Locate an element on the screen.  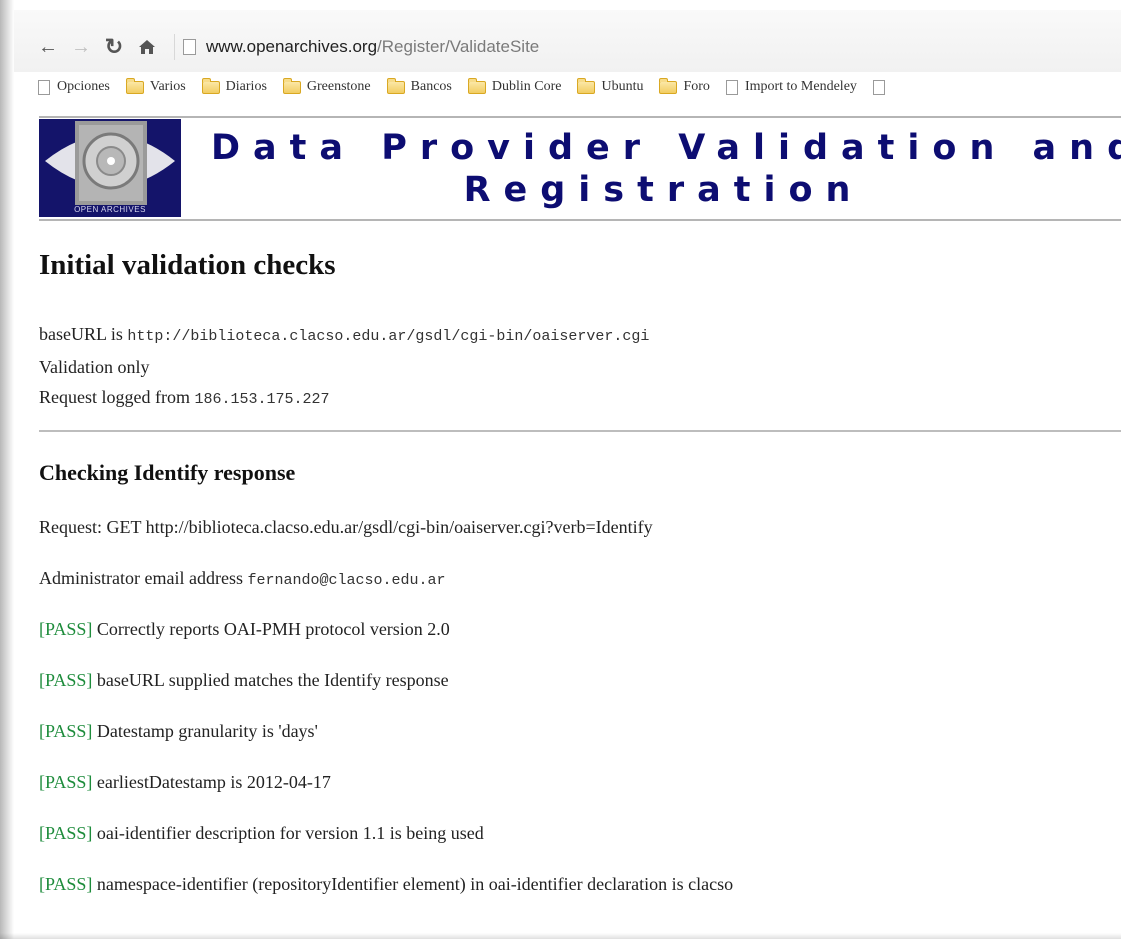
bookmark-overflow is located at coordinates (882, 87).